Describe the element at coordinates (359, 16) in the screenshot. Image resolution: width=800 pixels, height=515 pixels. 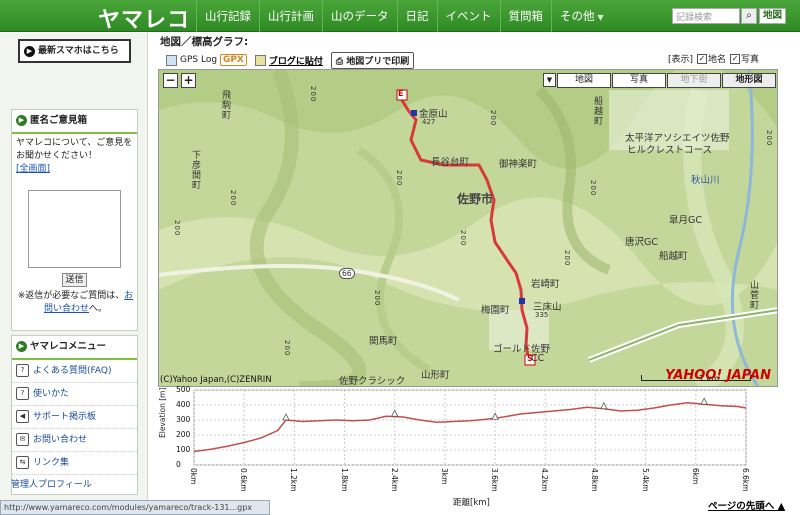
I see `nav-item-mountain-data: 山のデータ` at that location.